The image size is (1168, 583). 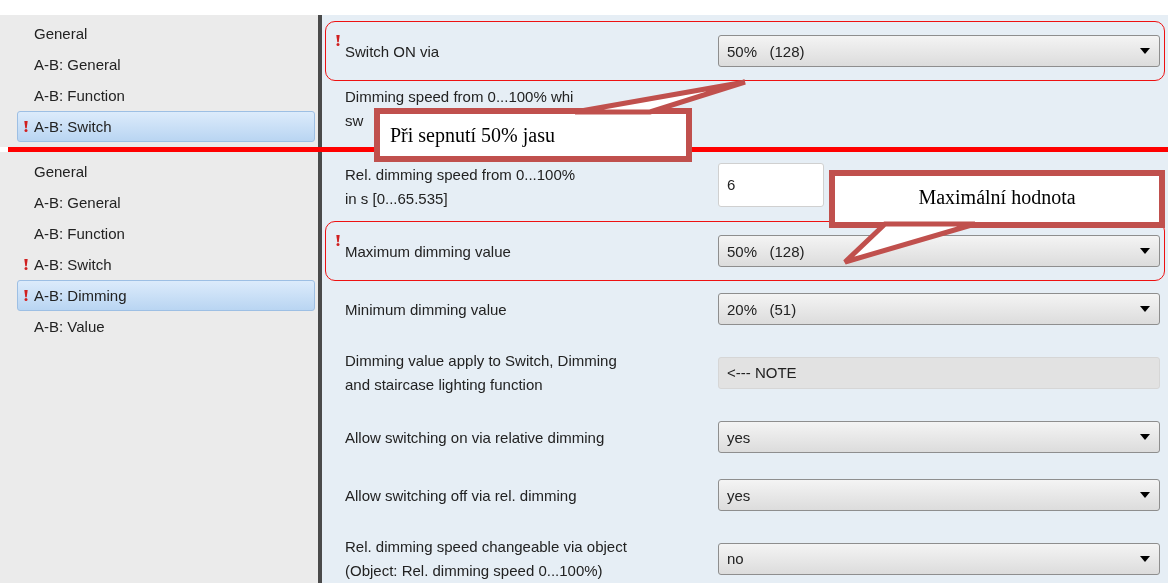 I want to click on parameter-label: Switch ON via, so click(x=393, y=51).